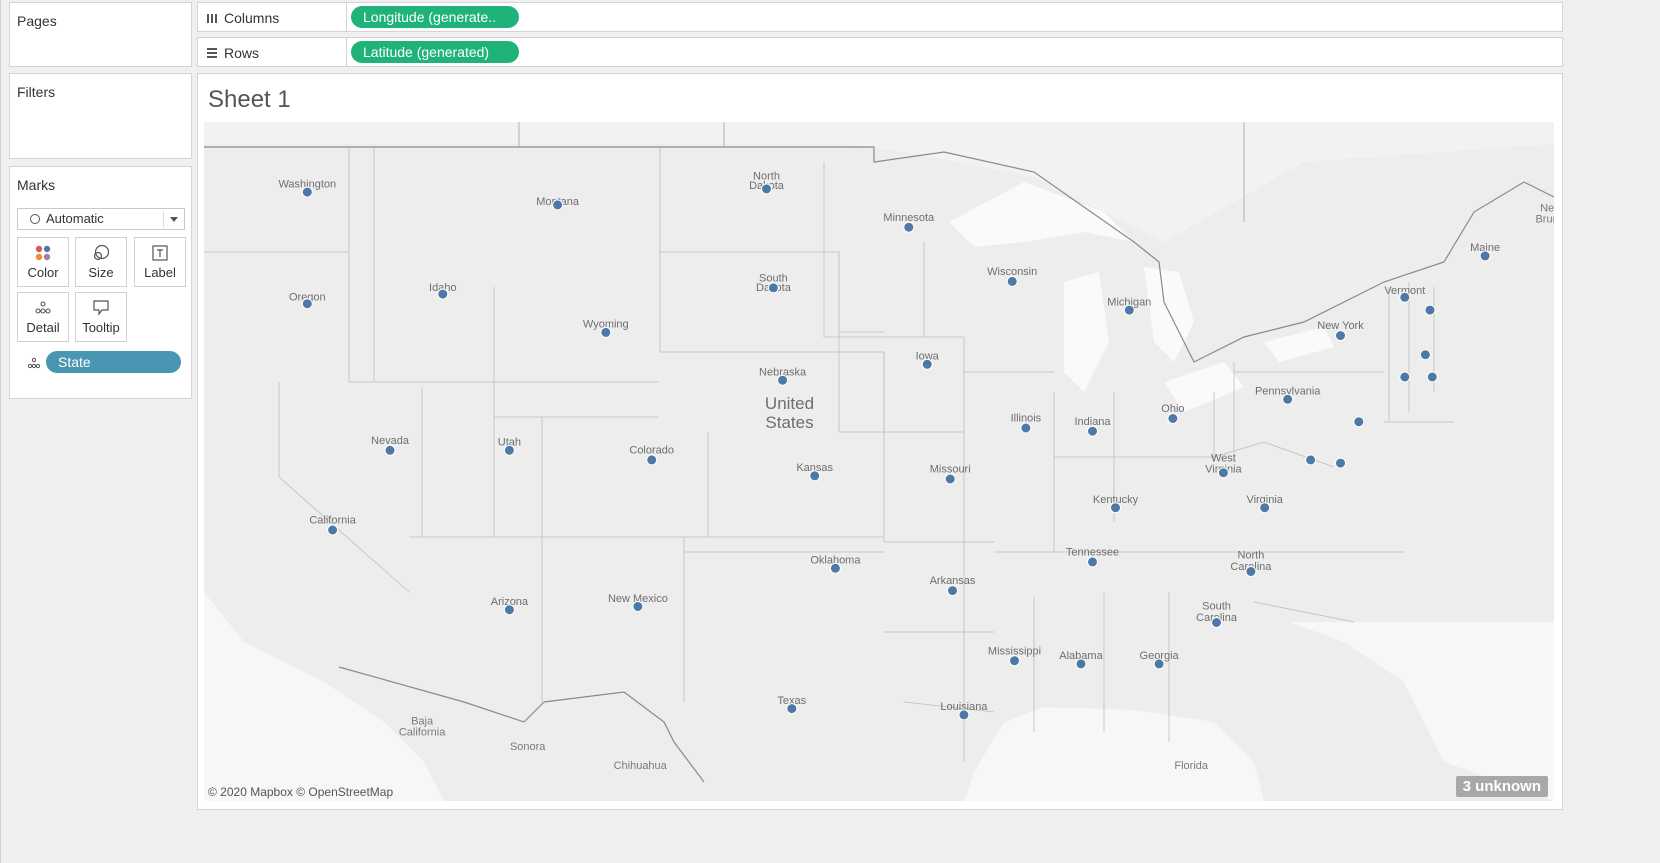 The image size is (1660, 863). Describe the element at coordinates (346, 17) in the screenshot. I see `columns-divider` at that location.